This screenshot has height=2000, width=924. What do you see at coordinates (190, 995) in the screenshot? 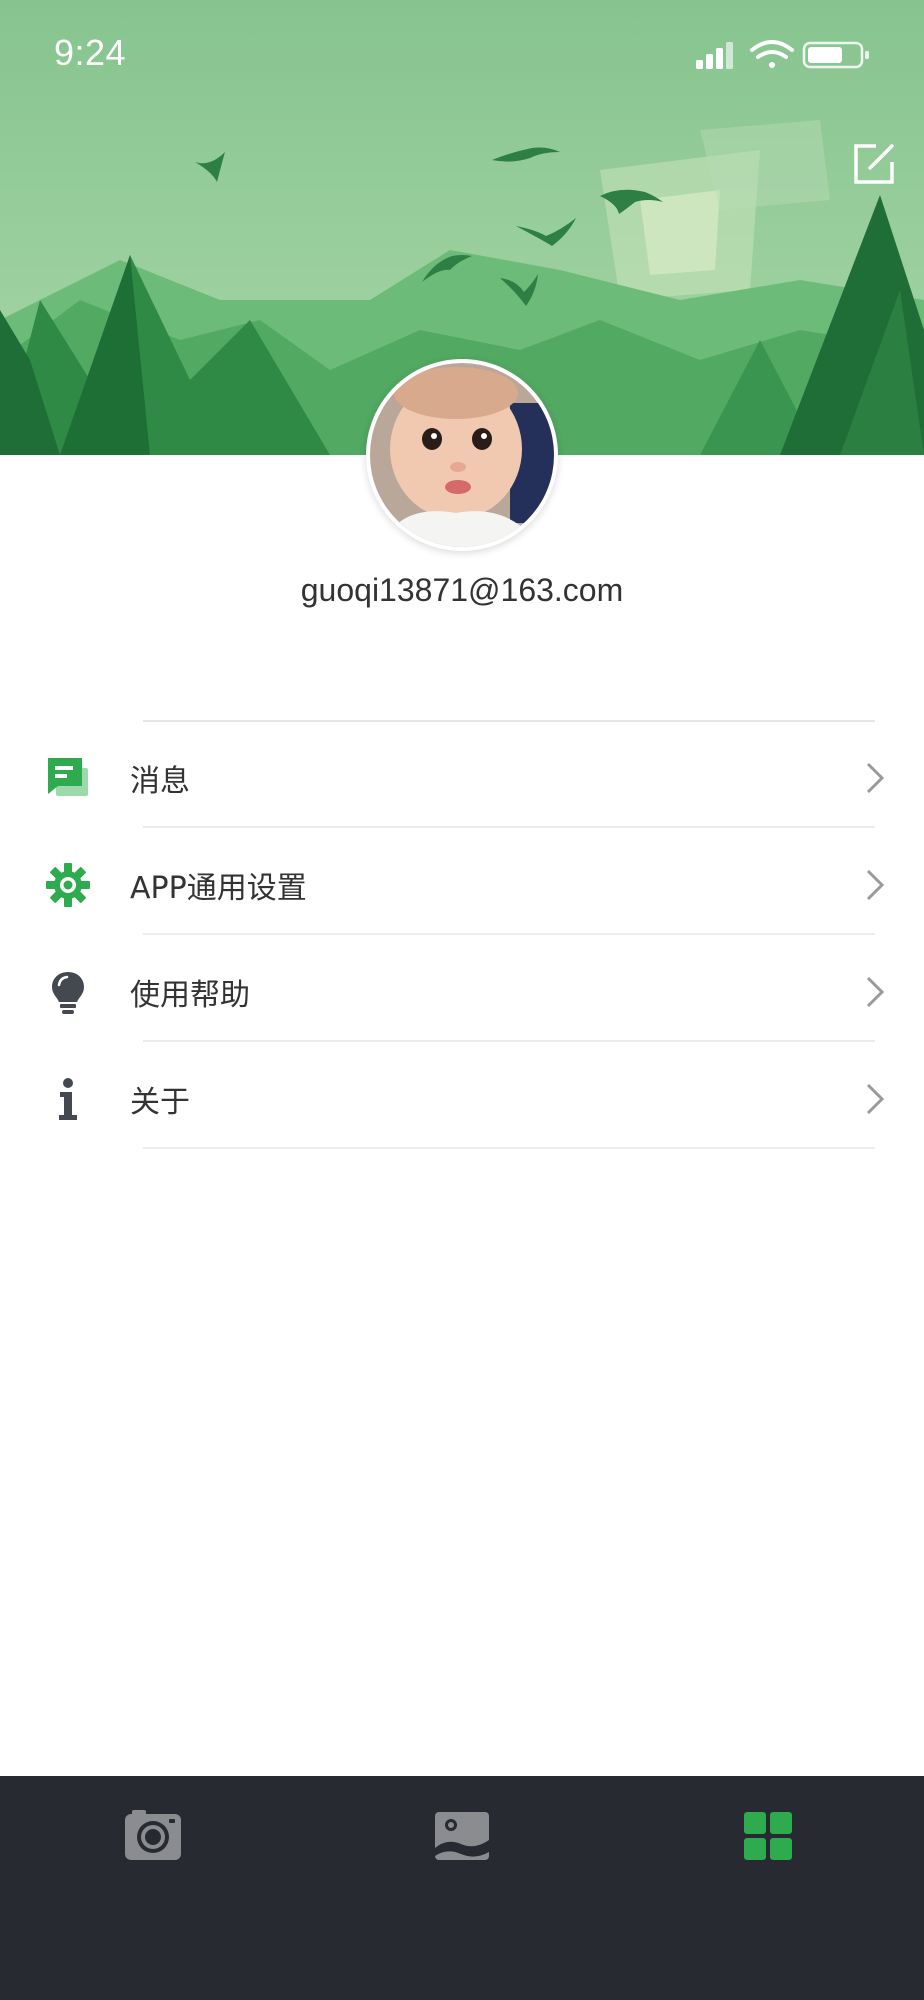
I see `menu-item-label: 使用帮助` at bounding box center [190, 995].